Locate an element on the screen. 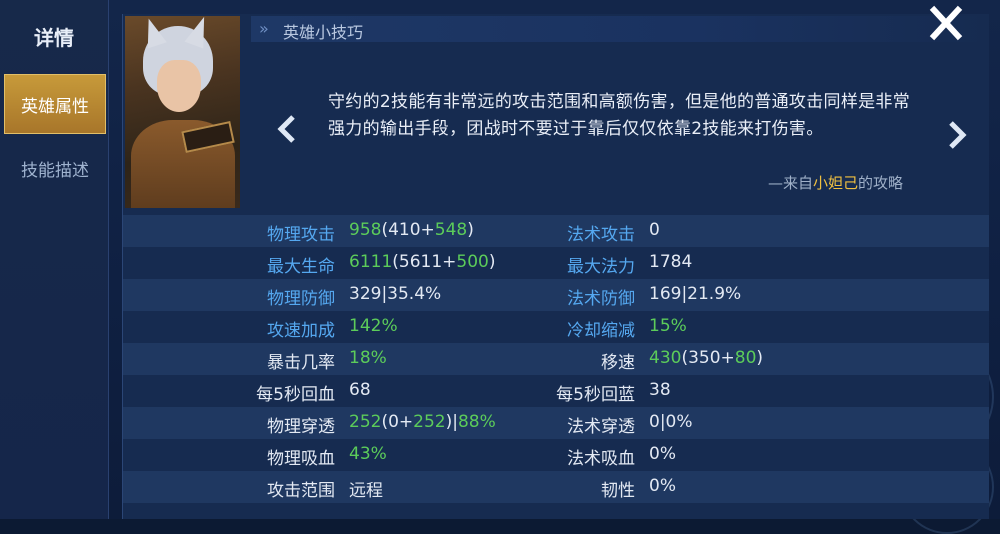 The image size is (1000, 534). hero-portrait is located at coordinates (182, 112).